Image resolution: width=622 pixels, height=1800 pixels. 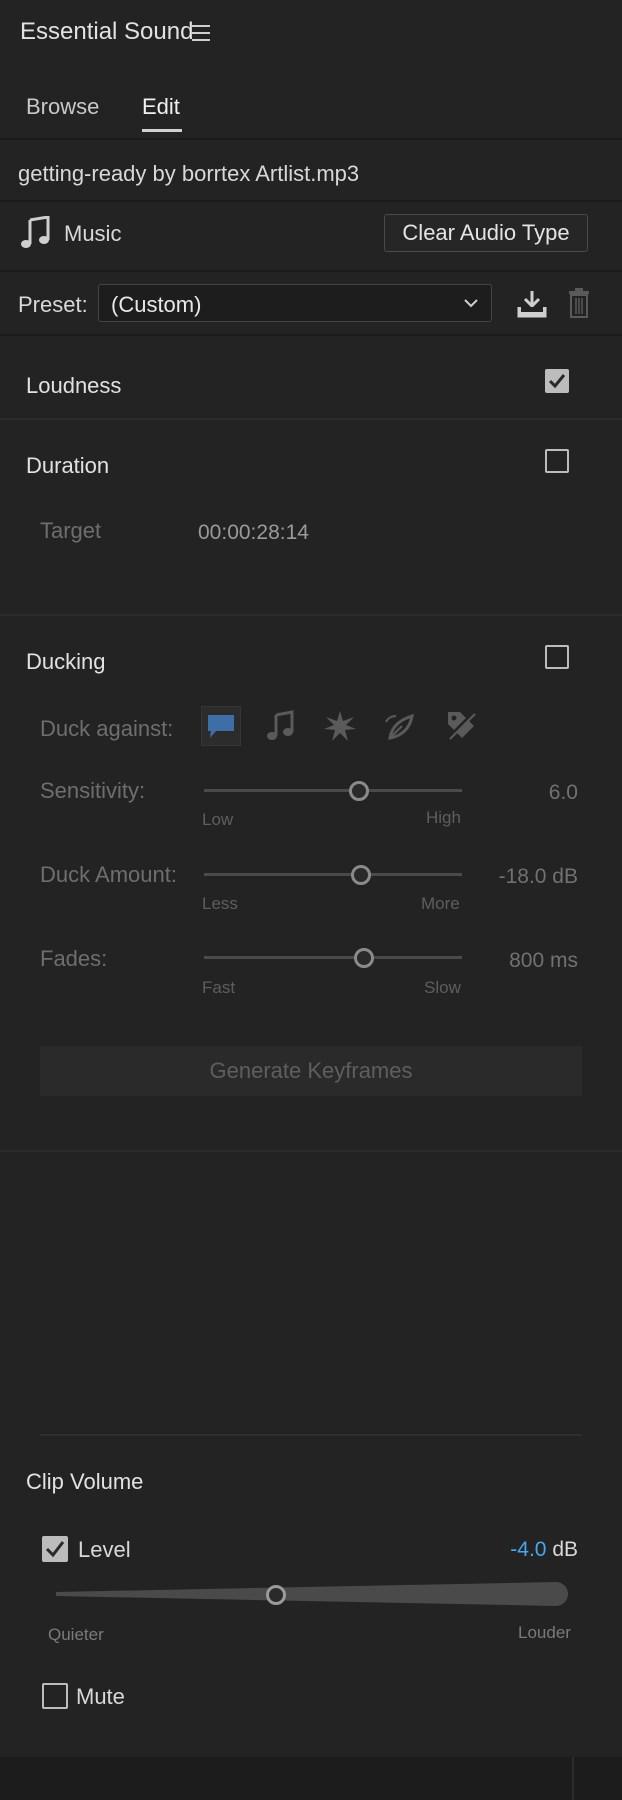 What do you see at coordinates (557, 461) in the screenshot?
I see `duration-checkbox` at bounding box center [557, 461].